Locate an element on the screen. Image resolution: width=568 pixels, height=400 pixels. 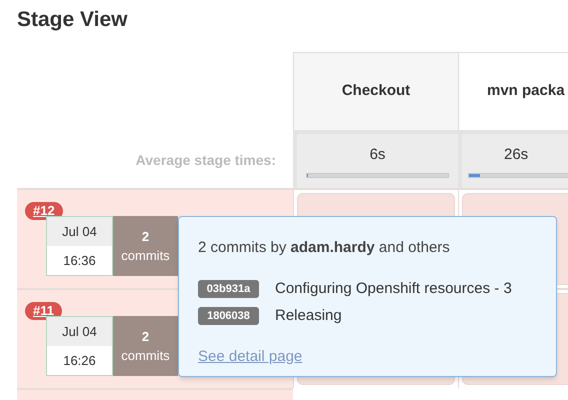
average-time: 26s is located at coordinates (516, 155).